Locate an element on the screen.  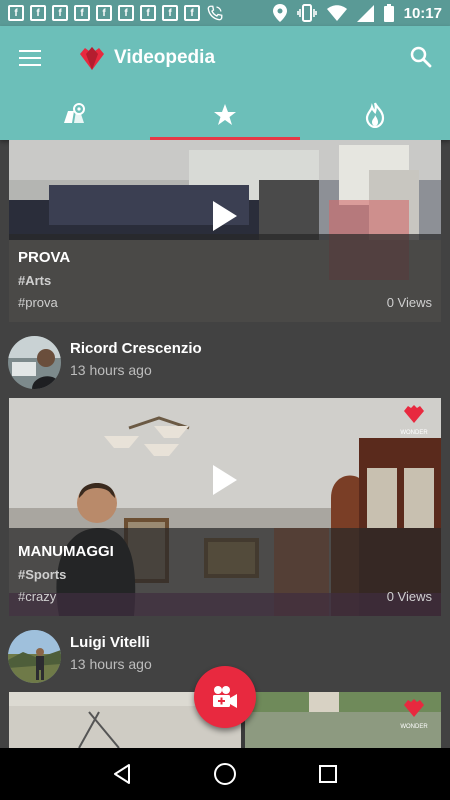
status-time: 10:17 is located at coordinates (422, 13).